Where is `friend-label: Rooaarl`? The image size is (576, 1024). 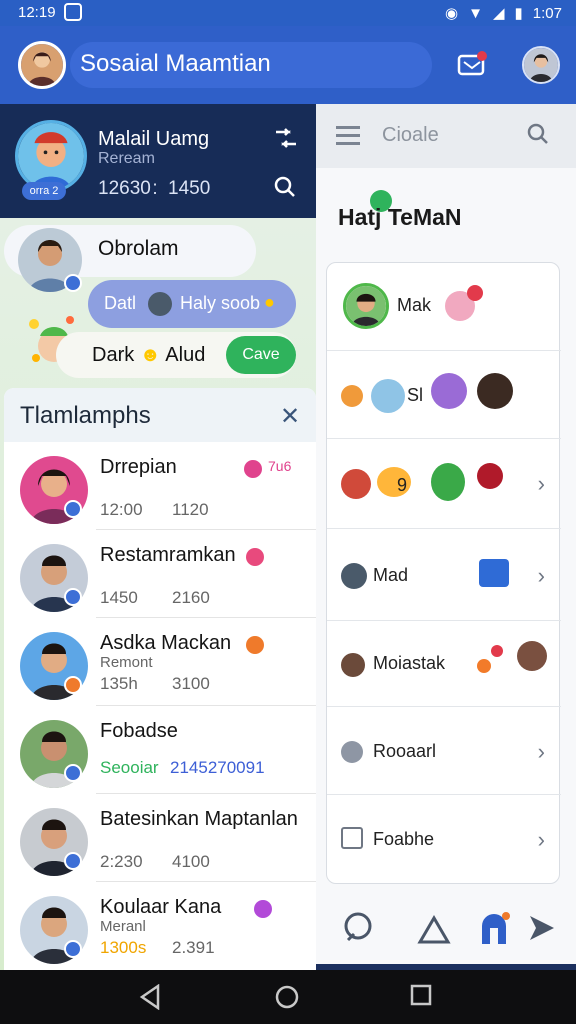
friend-label: Rooaarl is located at coordinates (405, 751).